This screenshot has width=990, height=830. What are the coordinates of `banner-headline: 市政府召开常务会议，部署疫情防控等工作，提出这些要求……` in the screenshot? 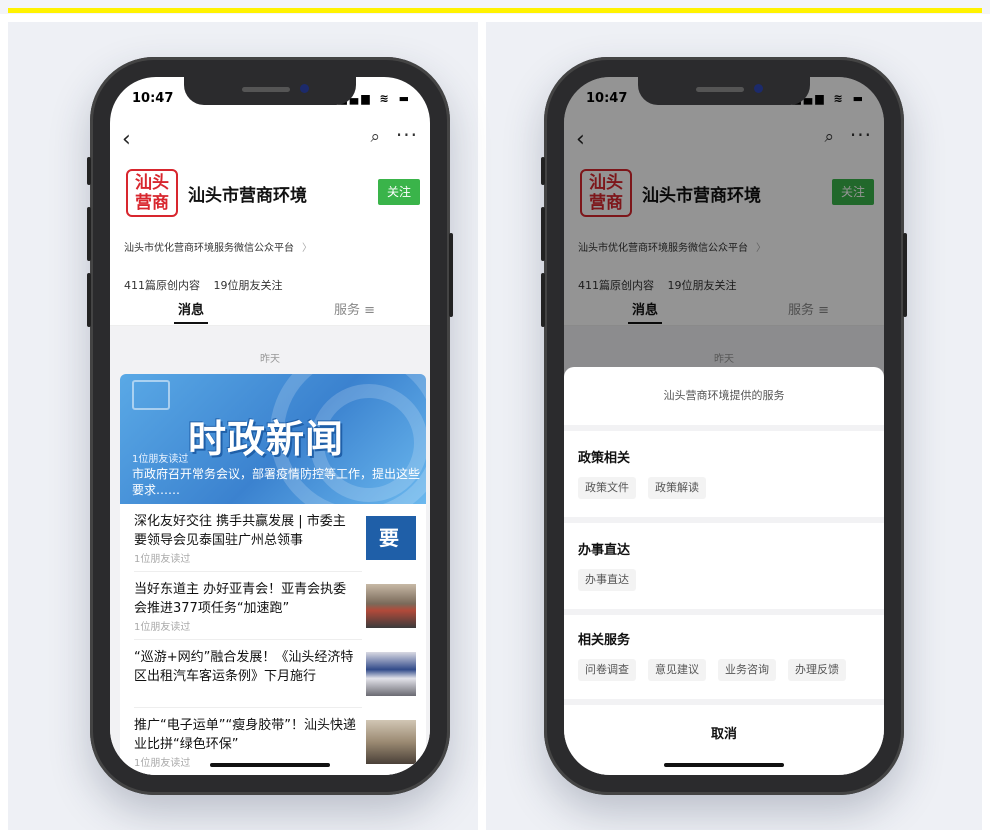 It's located at (276, 482).